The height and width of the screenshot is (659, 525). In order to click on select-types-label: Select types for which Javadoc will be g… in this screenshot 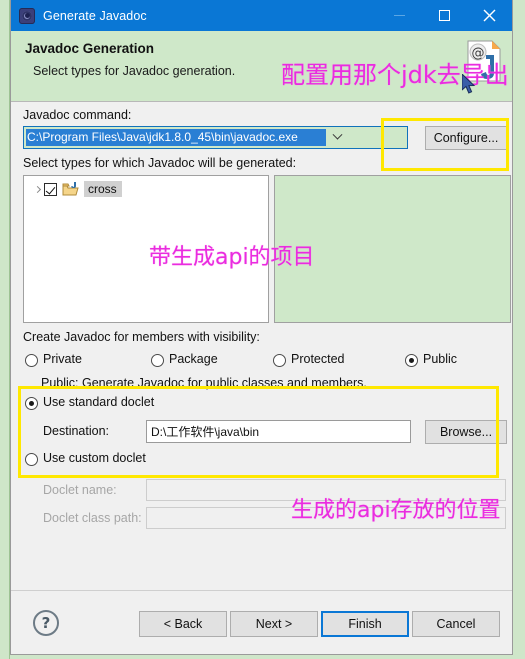, I will do `click(160, 163)`.